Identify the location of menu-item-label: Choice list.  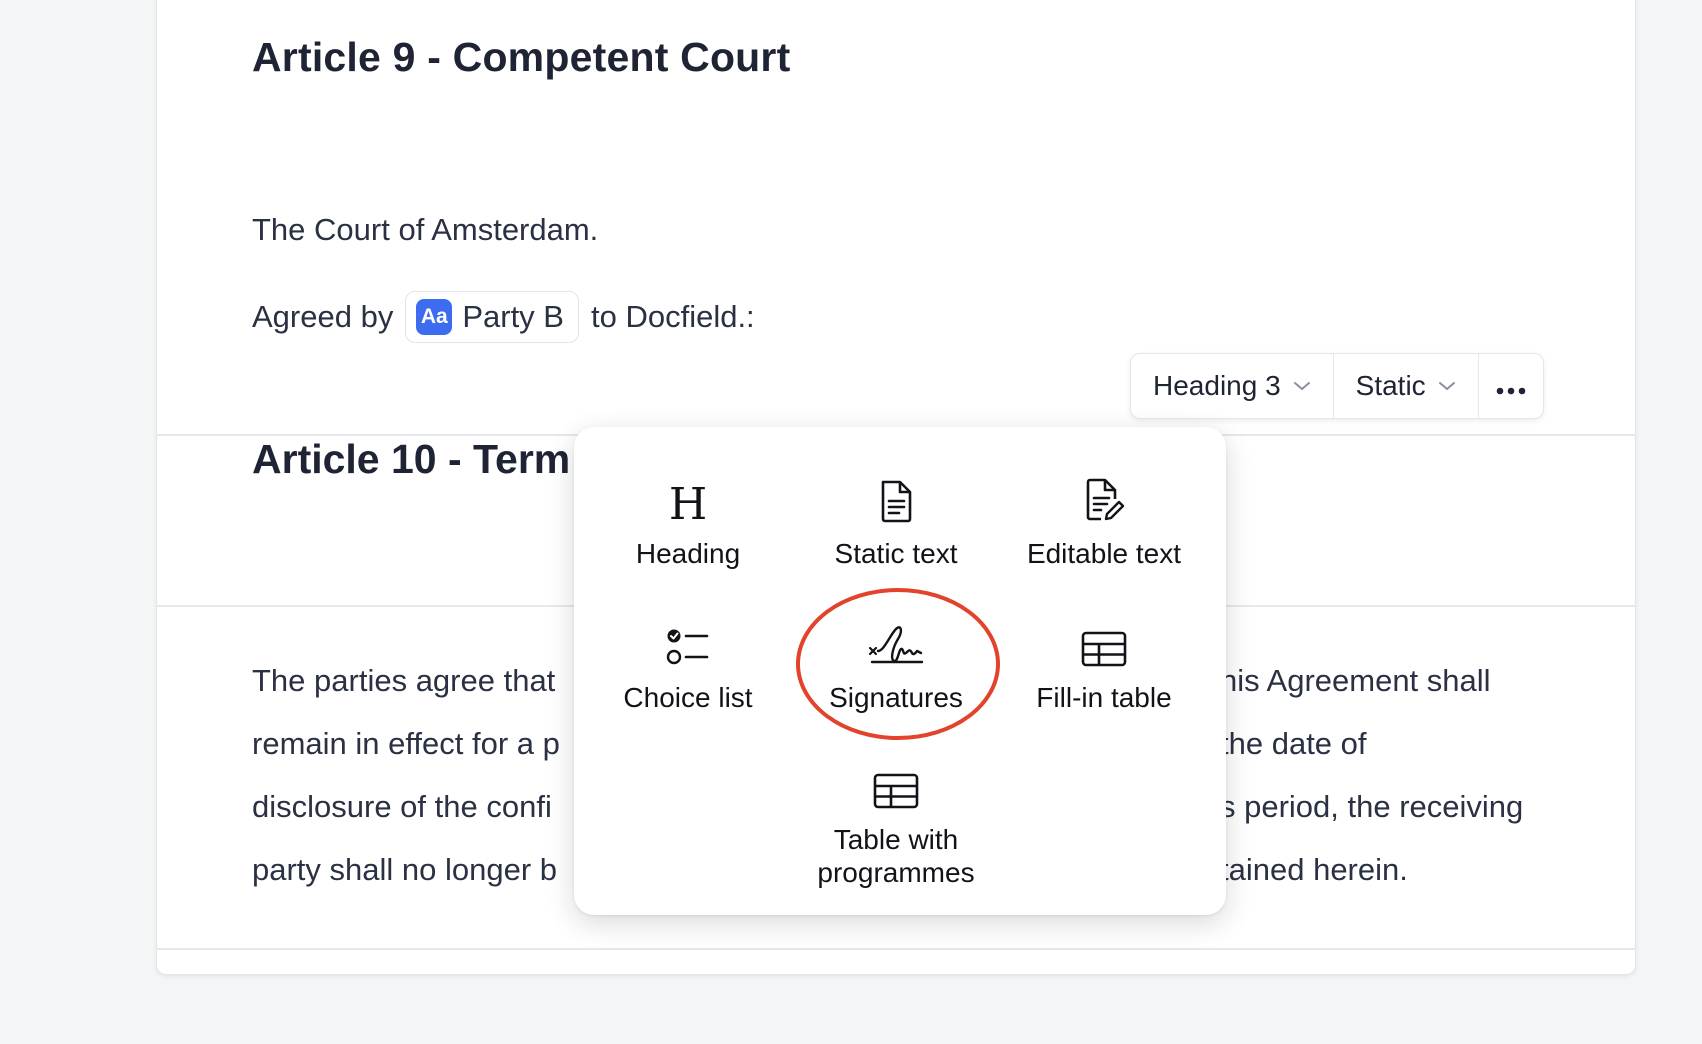
(688, 697).